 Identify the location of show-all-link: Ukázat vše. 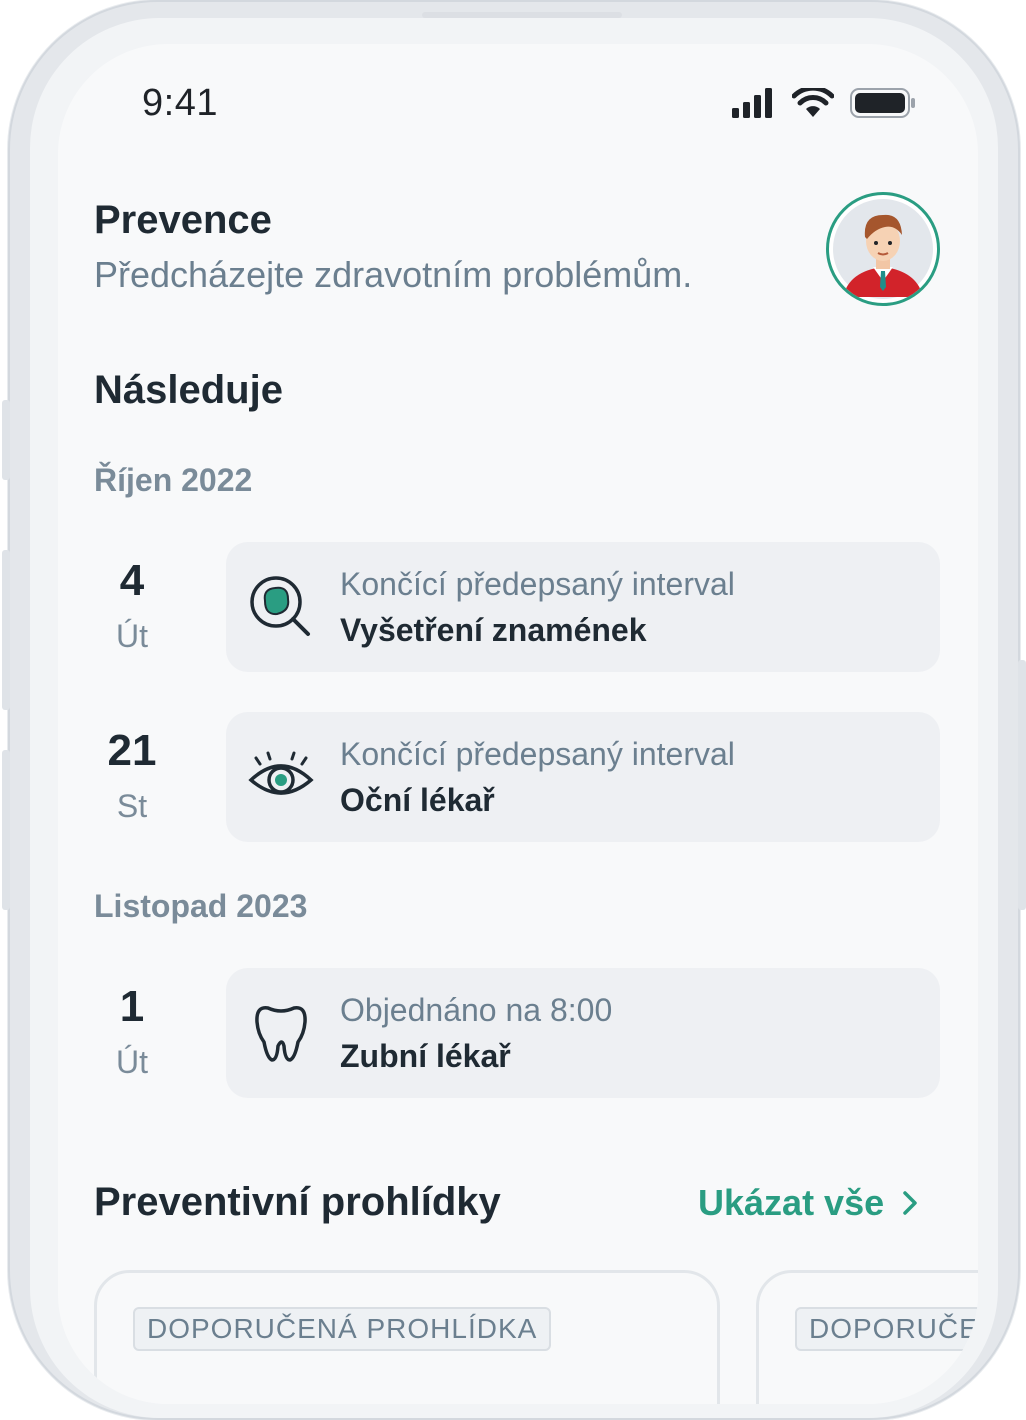
(808, 1203).